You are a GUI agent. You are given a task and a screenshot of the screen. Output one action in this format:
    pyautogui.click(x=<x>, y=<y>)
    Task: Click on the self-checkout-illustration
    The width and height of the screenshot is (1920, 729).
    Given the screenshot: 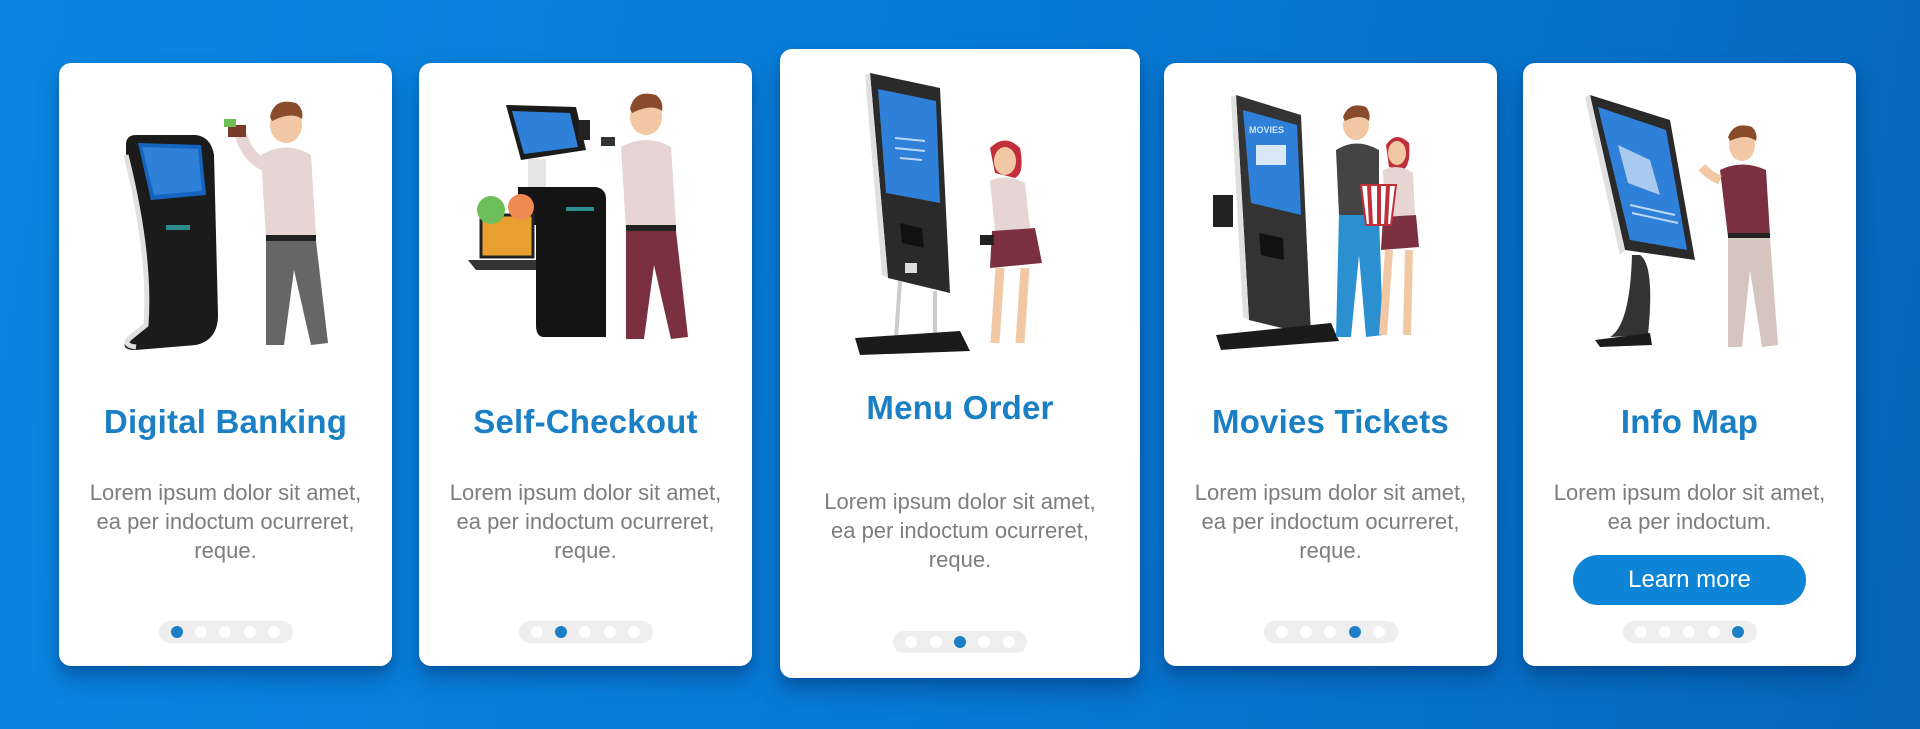 What is the action you would take?
    pyautogui.click(x=585, y=225)
    